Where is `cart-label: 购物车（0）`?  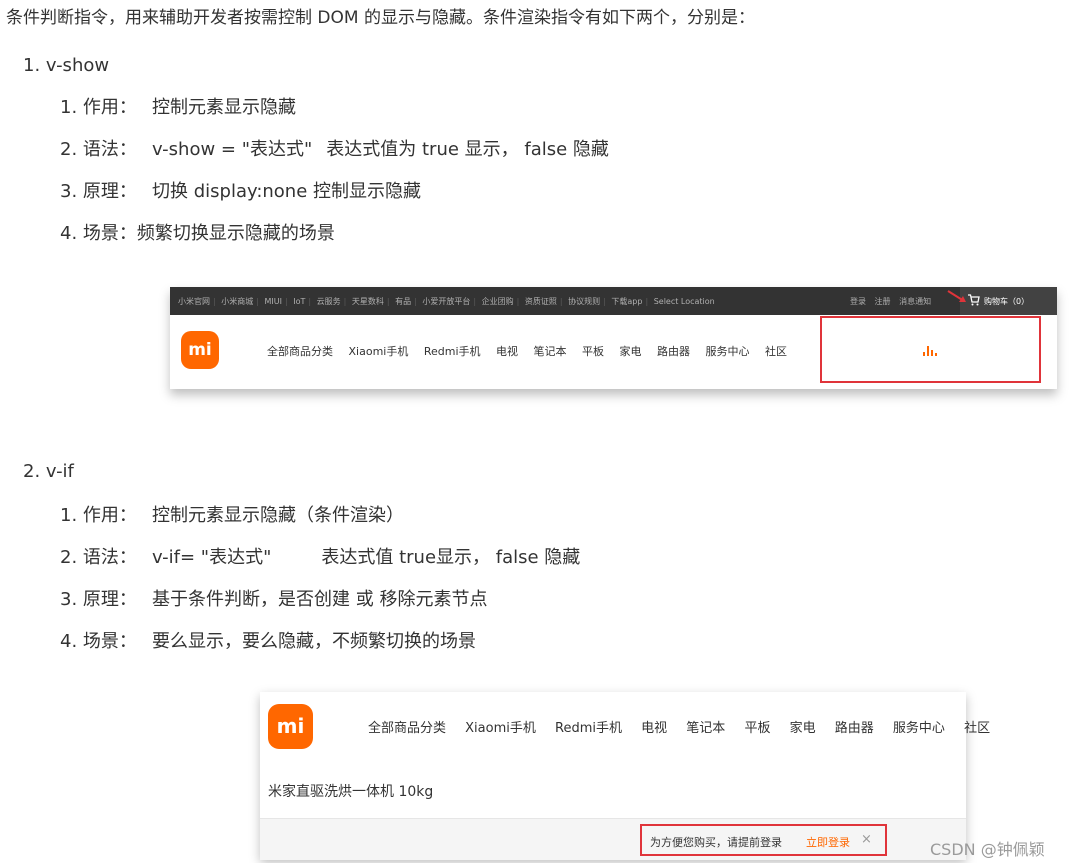 cart-label: 购物车（0） is located at coordinates (1007, 301).